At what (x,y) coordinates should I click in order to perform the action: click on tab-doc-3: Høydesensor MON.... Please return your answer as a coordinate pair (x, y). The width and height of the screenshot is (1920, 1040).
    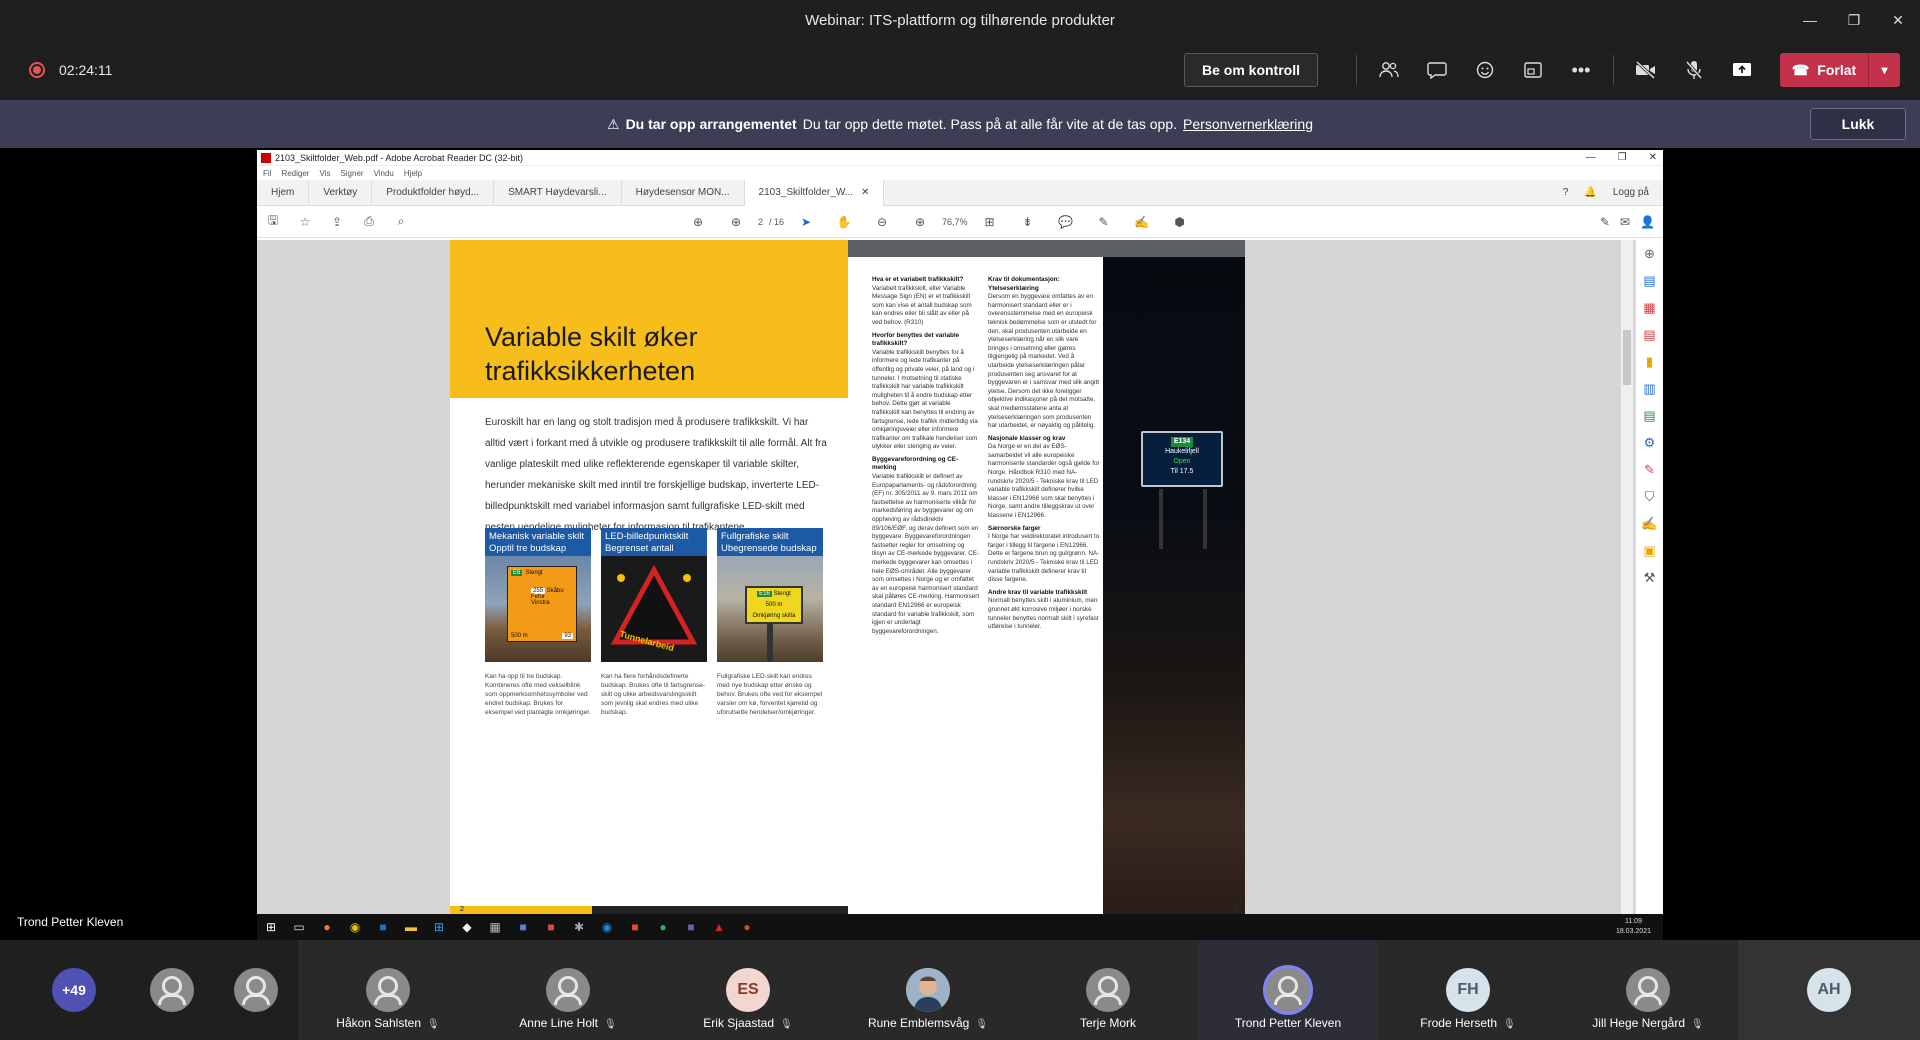
    Looking at the image, I should click on (683, 192).